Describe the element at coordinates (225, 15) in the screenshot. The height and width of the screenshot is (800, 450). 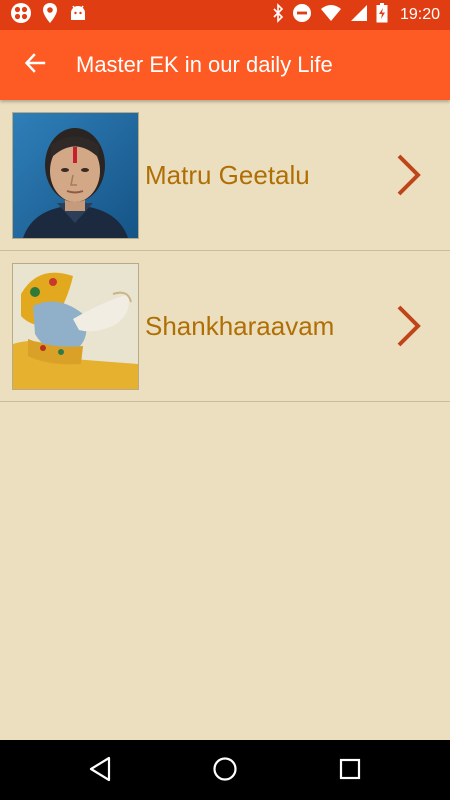
I see `status-bar: 19:20` at that location.